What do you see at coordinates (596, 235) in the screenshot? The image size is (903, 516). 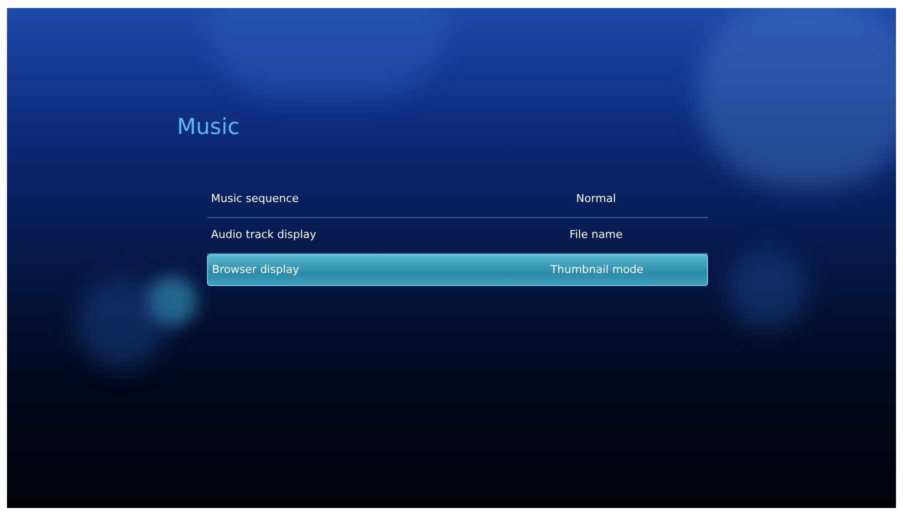 I see `setting-value: File name` at bounding box center [596, 235].